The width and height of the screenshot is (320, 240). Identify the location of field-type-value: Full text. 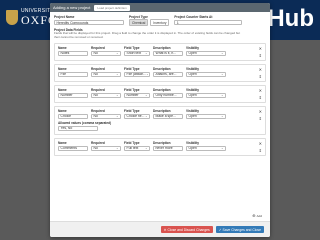
(132, 148).